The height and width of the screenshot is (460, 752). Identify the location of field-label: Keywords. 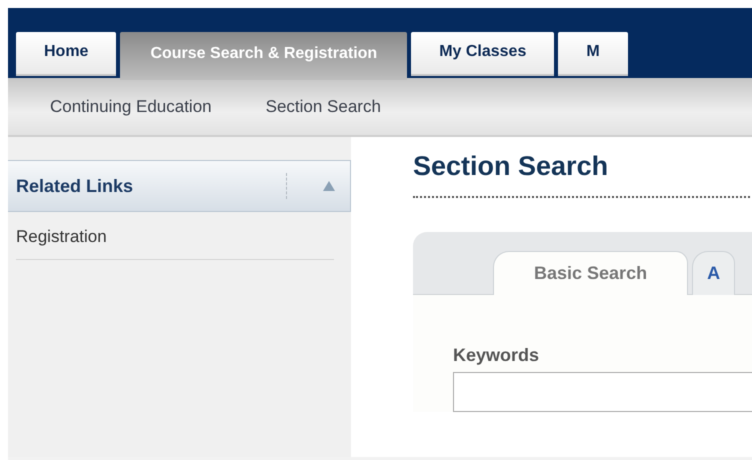
(496, 355).